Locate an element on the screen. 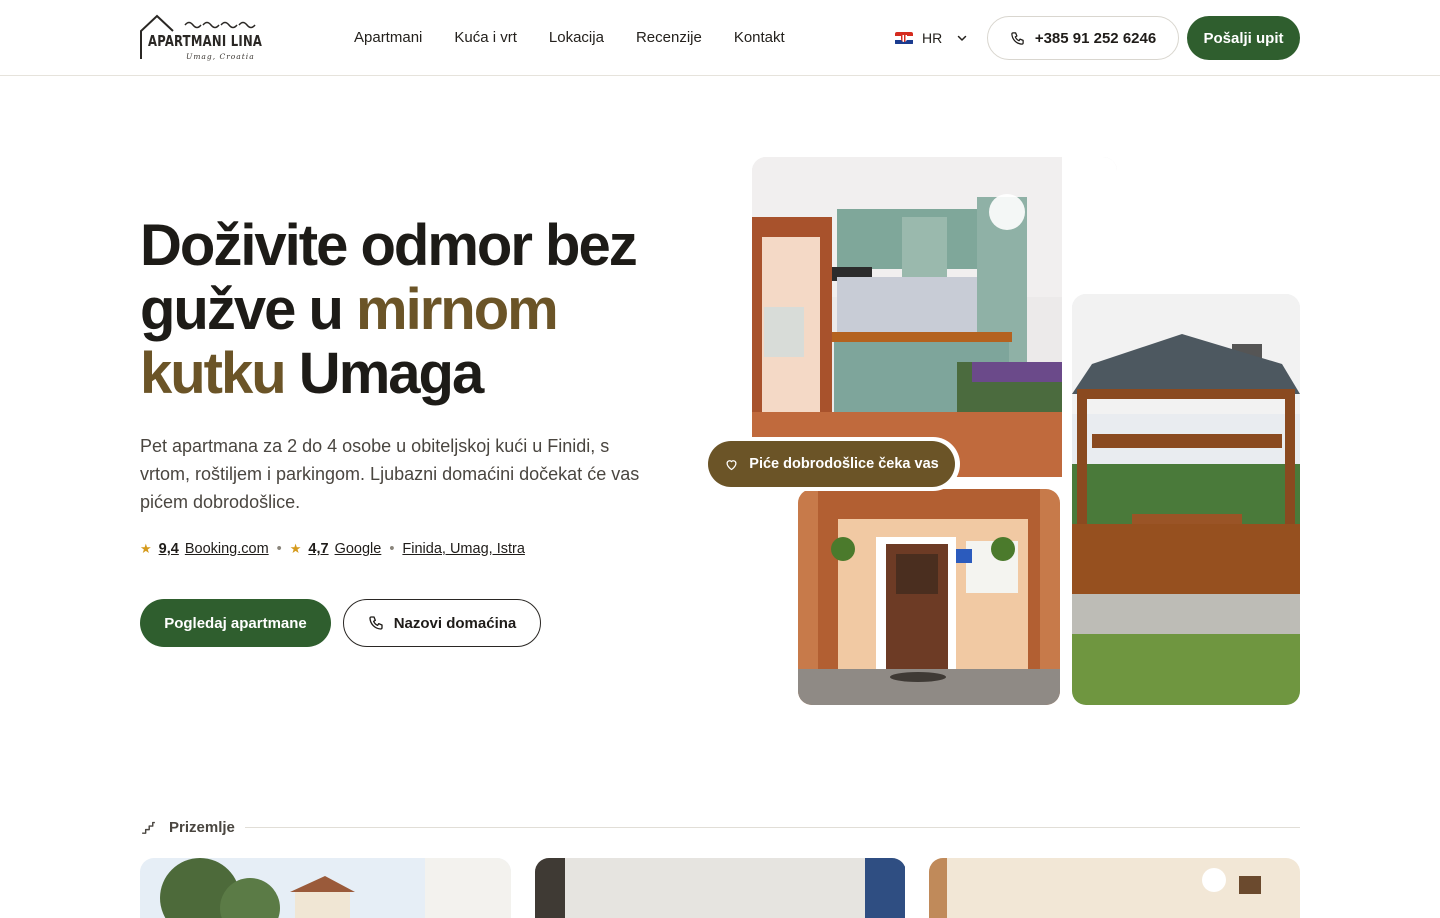 The height and width of the screenshot is (918, 1440). send-inquiry-button: Pošalji upit is located at coordinates (1243, 38).